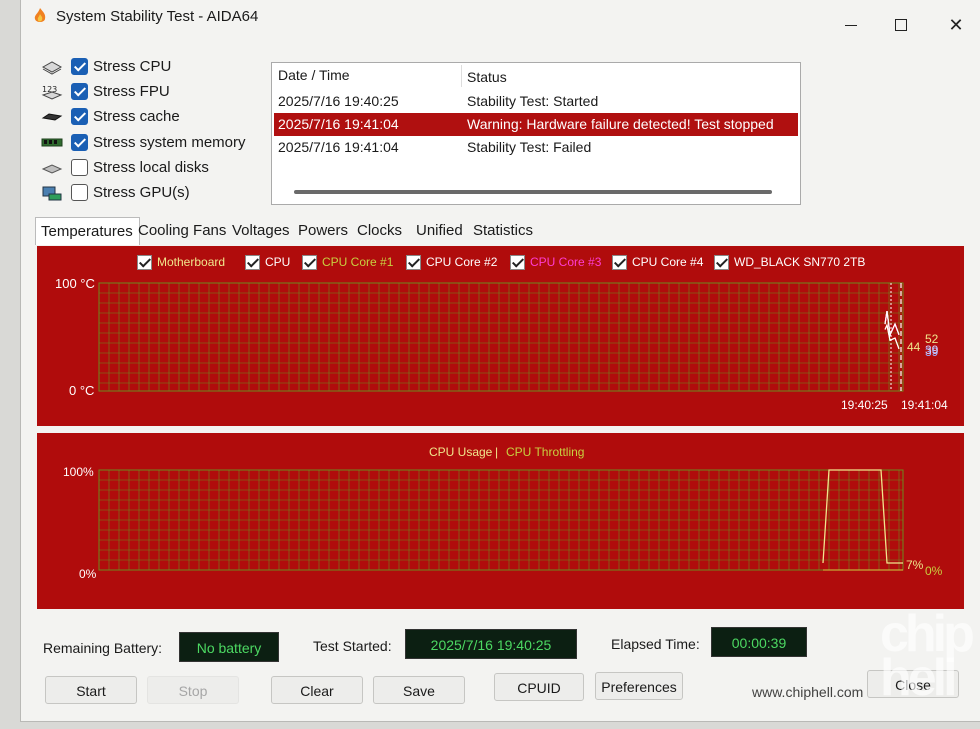 The height and width of the screenshot is (729, 980). What do you see at coordinates (40, 15) in the screenshot?
I see `aida64-flame-icon` at bounding box center [40, 15].